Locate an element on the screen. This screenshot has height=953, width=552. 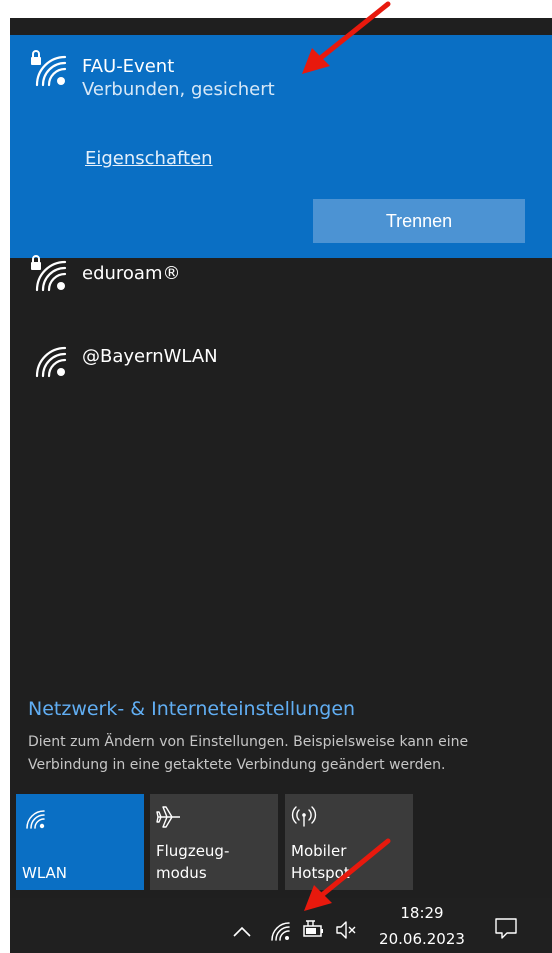
wlan-tile: WLAN is located at coordinates (80, 842).